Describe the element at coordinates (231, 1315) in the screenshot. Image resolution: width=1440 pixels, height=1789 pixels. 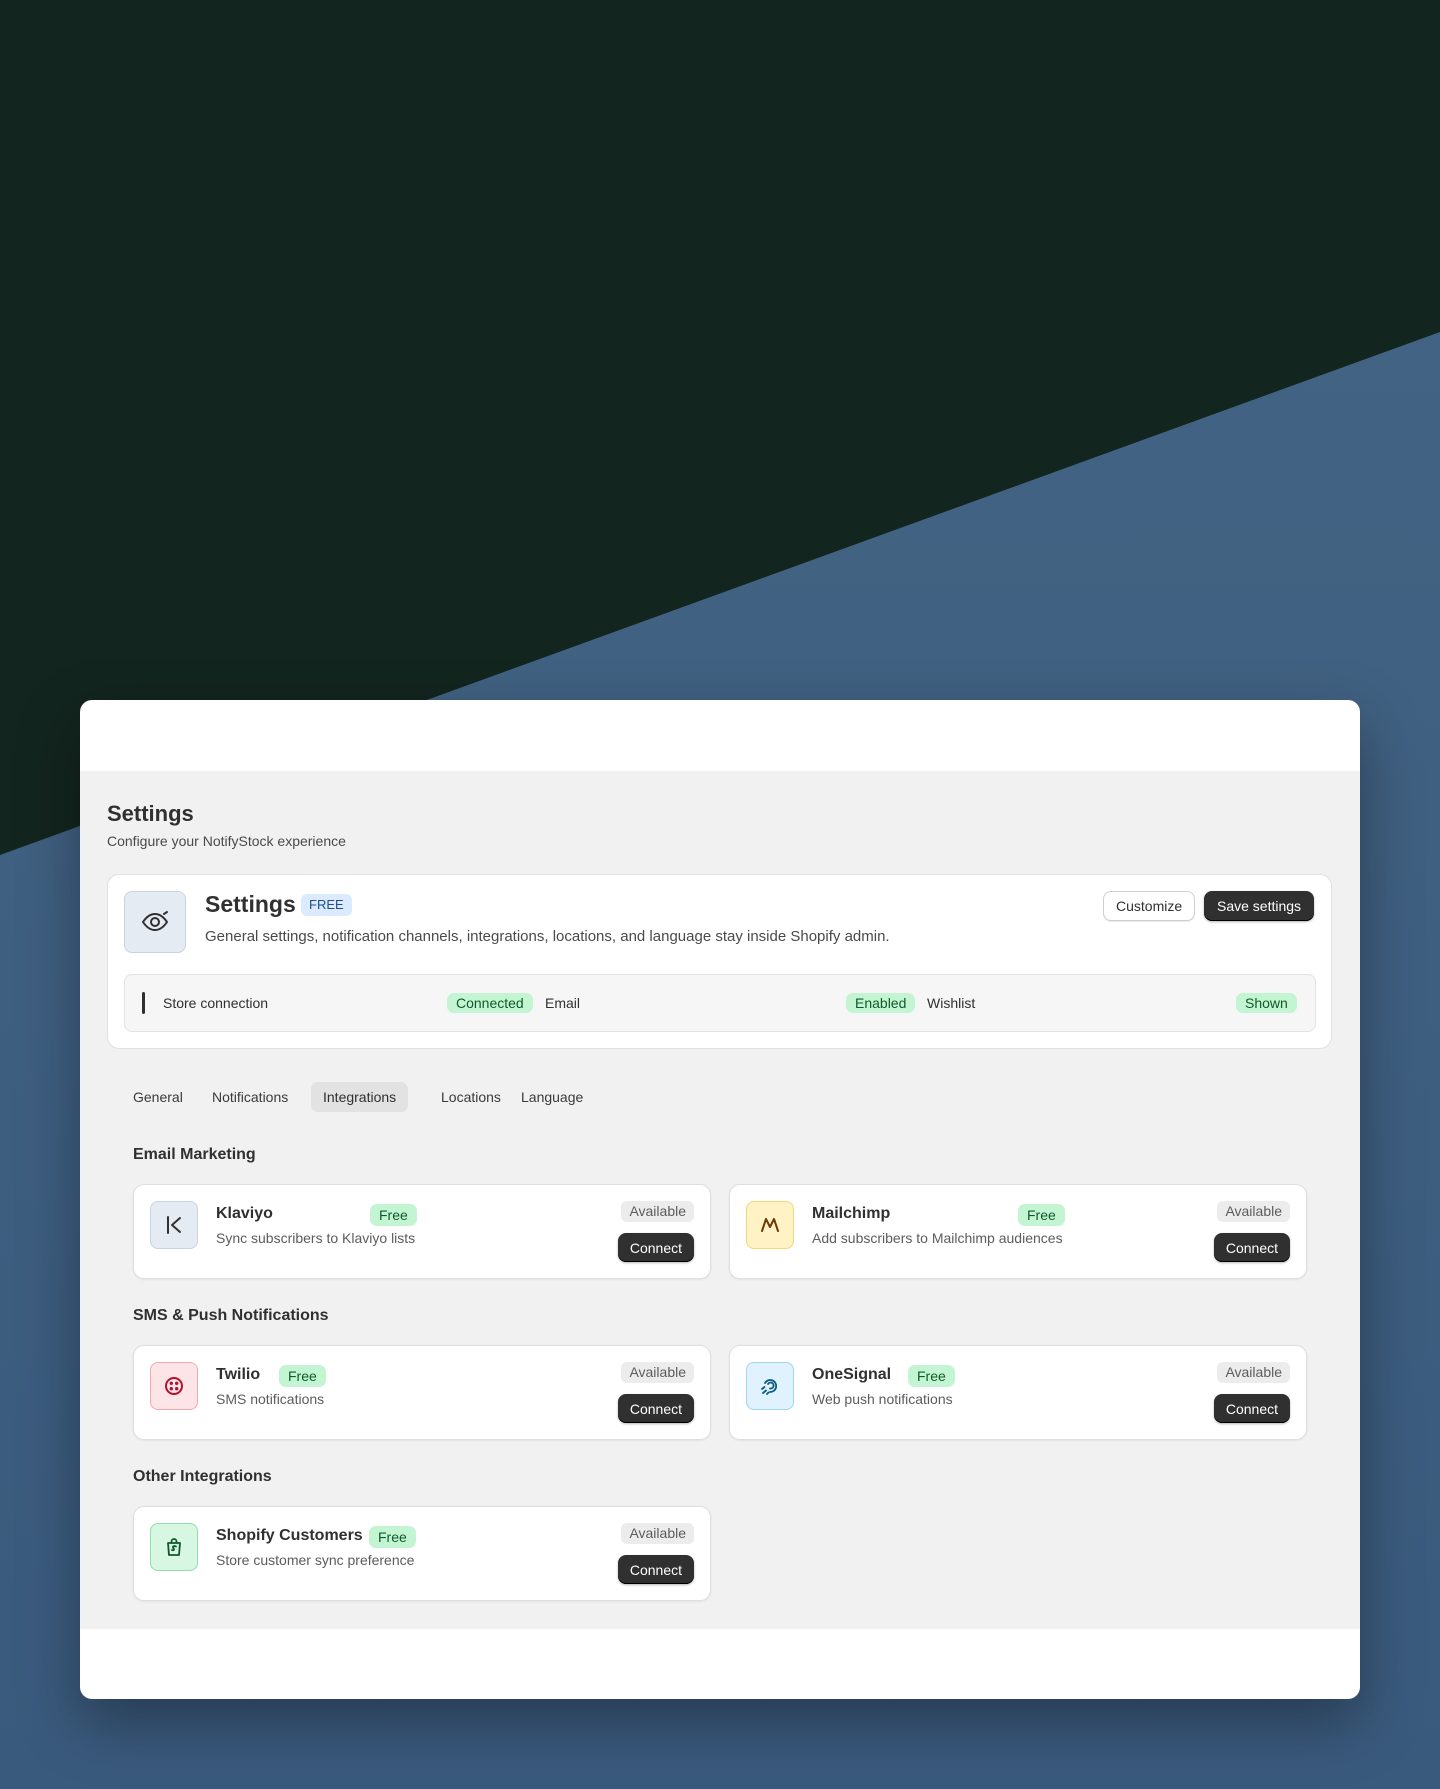
I see `section-title-sms-push: SMS & Push Notifications` at that location.